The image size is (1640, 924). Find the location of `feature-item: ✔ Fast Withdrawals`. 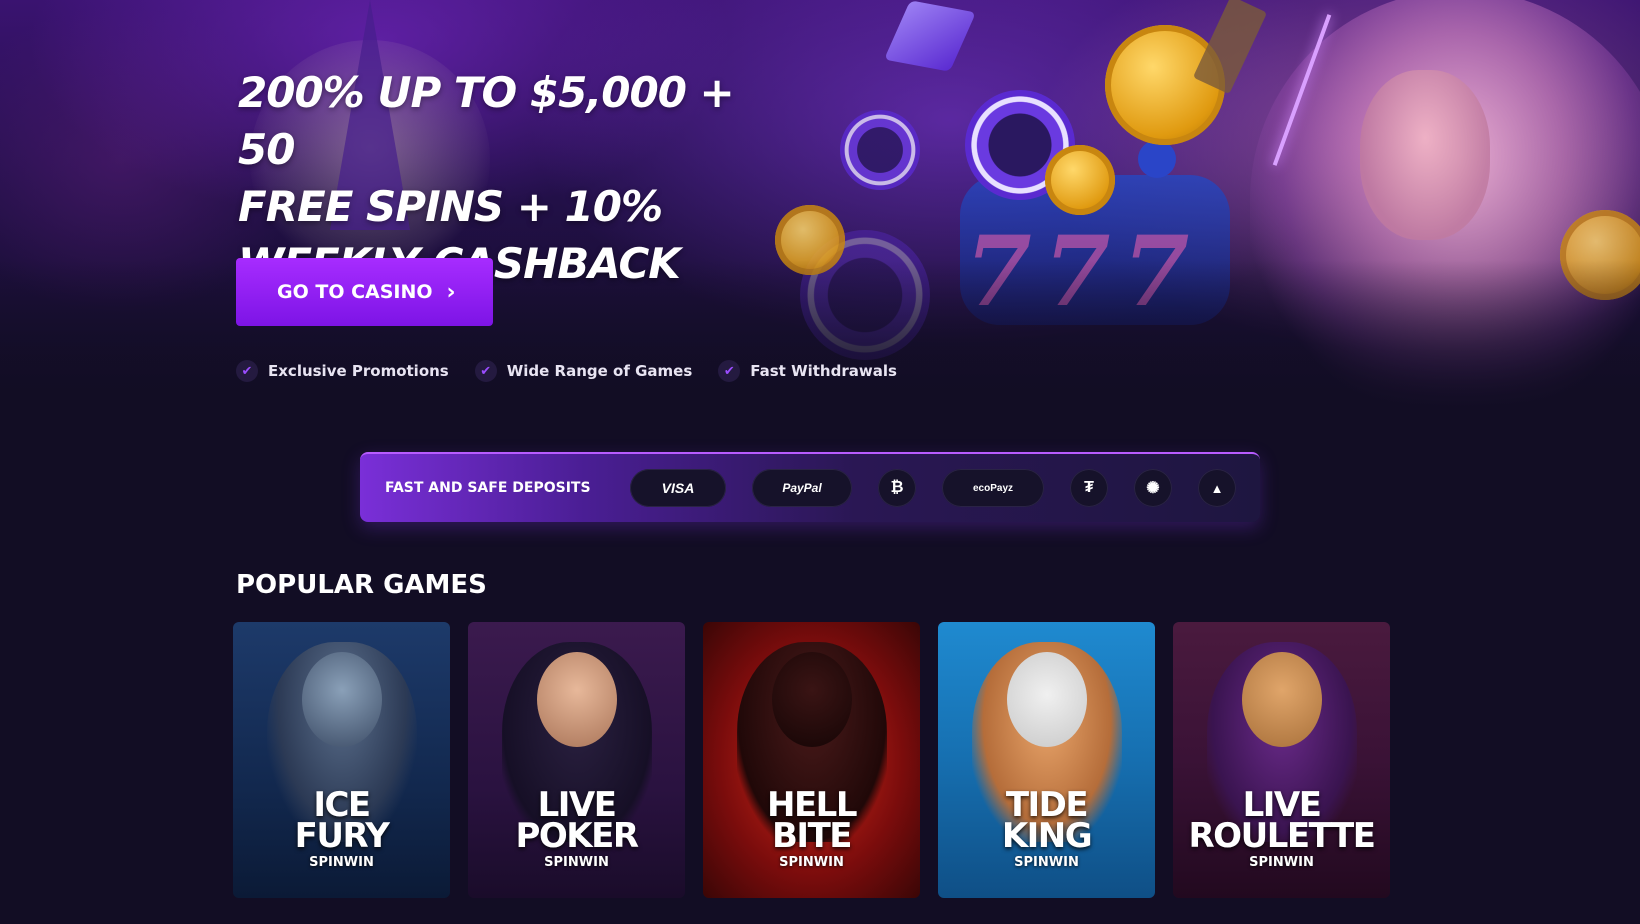

feature-item: ✔ Fast Withdrawals is located at coordinates (807, 371).